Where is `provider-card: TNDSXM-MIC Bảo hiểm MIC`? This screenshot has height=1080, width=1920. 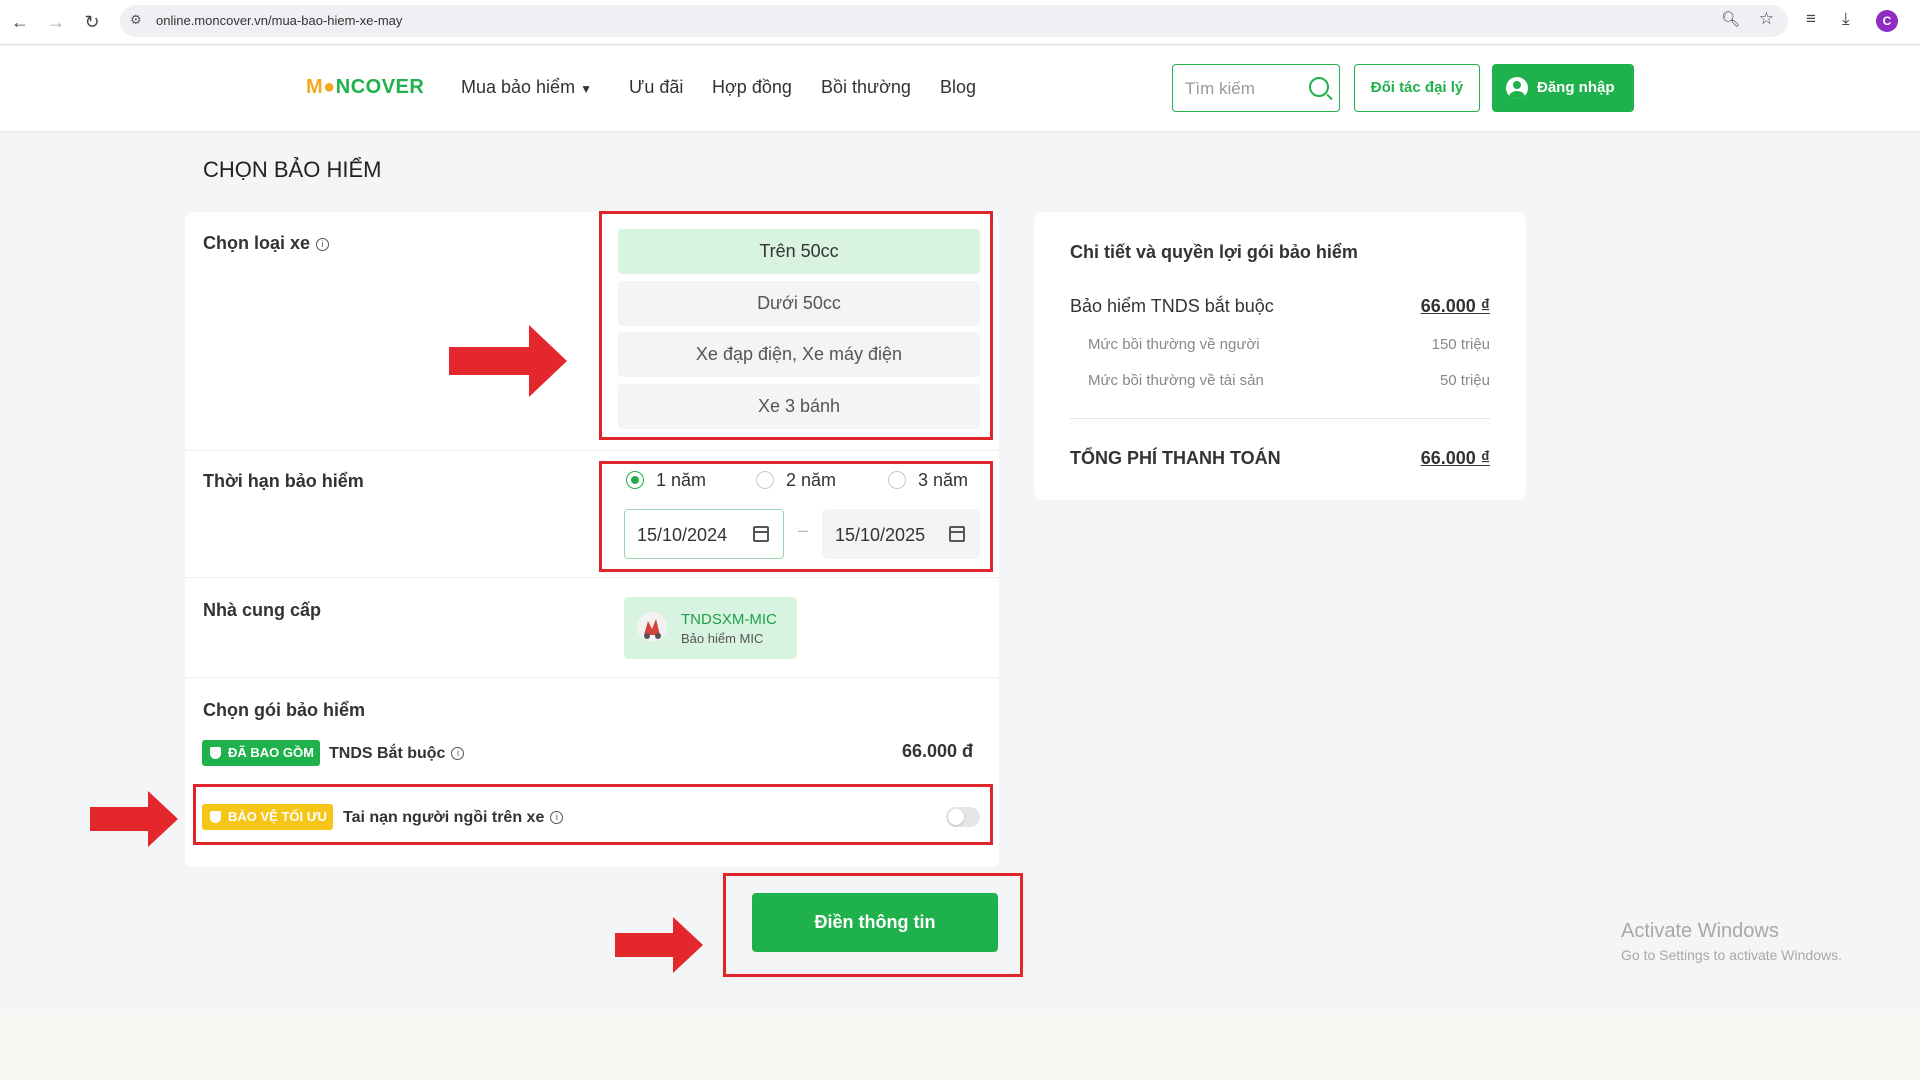
provider-card: TNDSXM-MIC Bảo hiểm MIC is located at coordinates (710, 628).